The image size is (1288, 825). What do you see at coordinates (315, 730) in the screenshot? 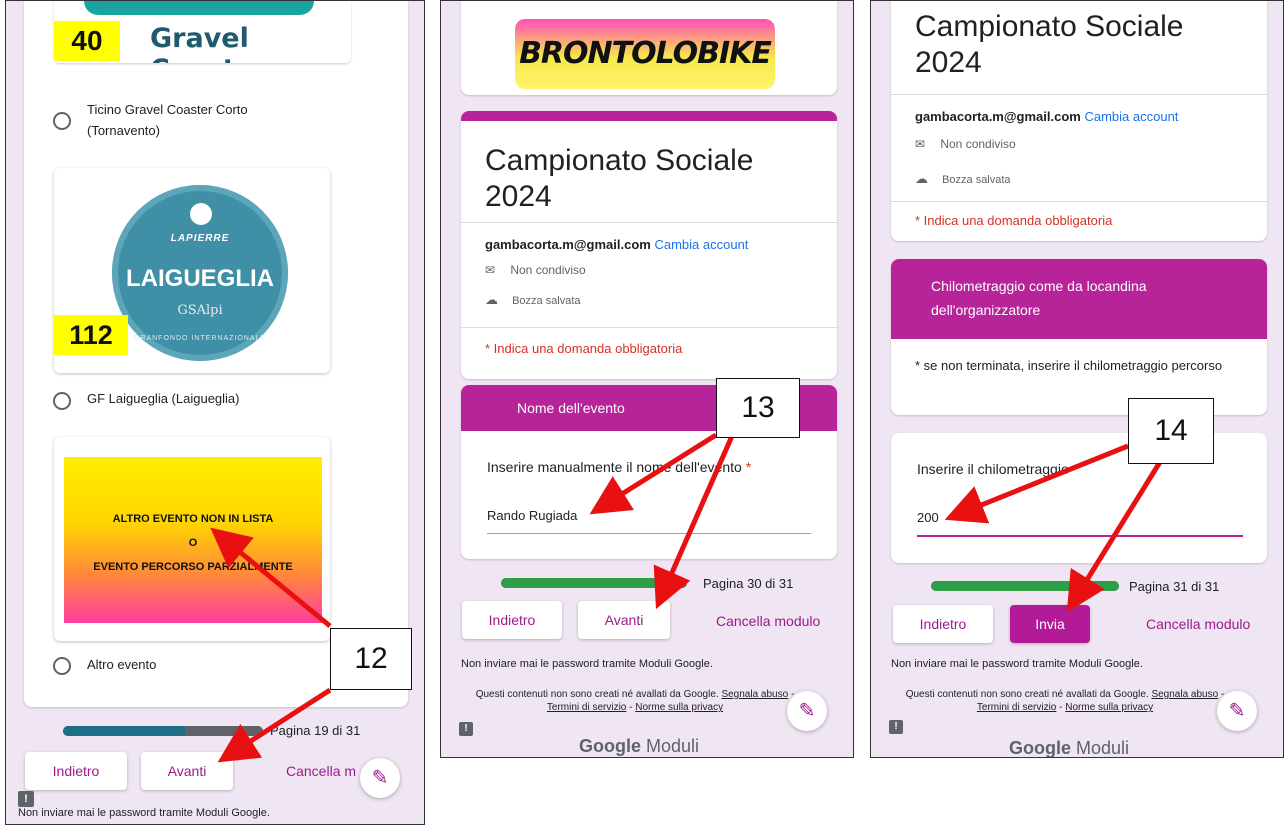
I see `progress-text: Pagina 19 di 31` at bounding box center [315, 730].